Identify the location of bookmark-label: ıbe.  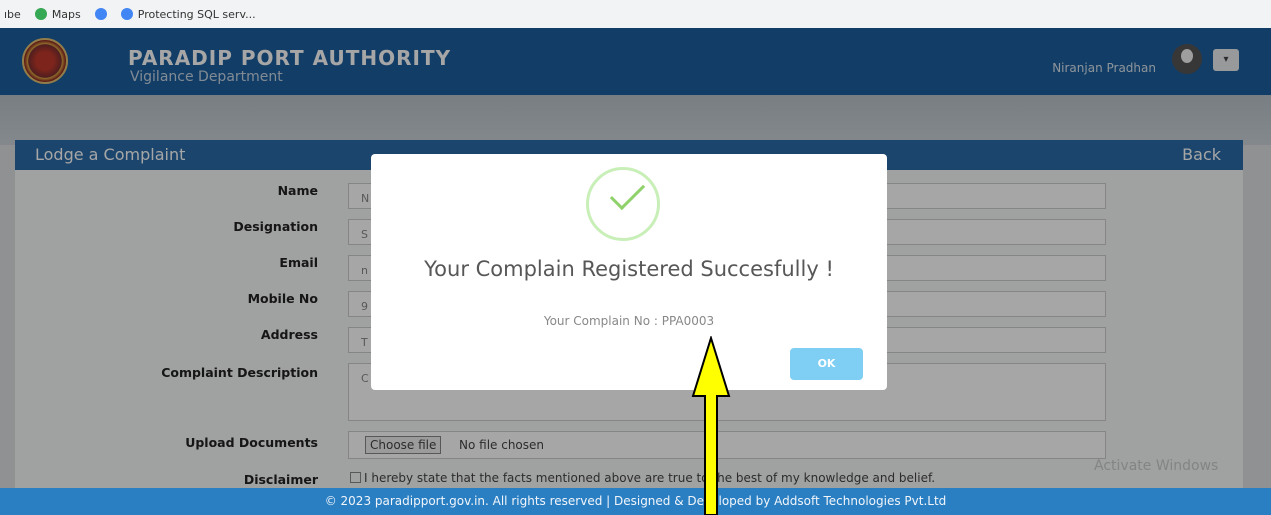
(12, 14).